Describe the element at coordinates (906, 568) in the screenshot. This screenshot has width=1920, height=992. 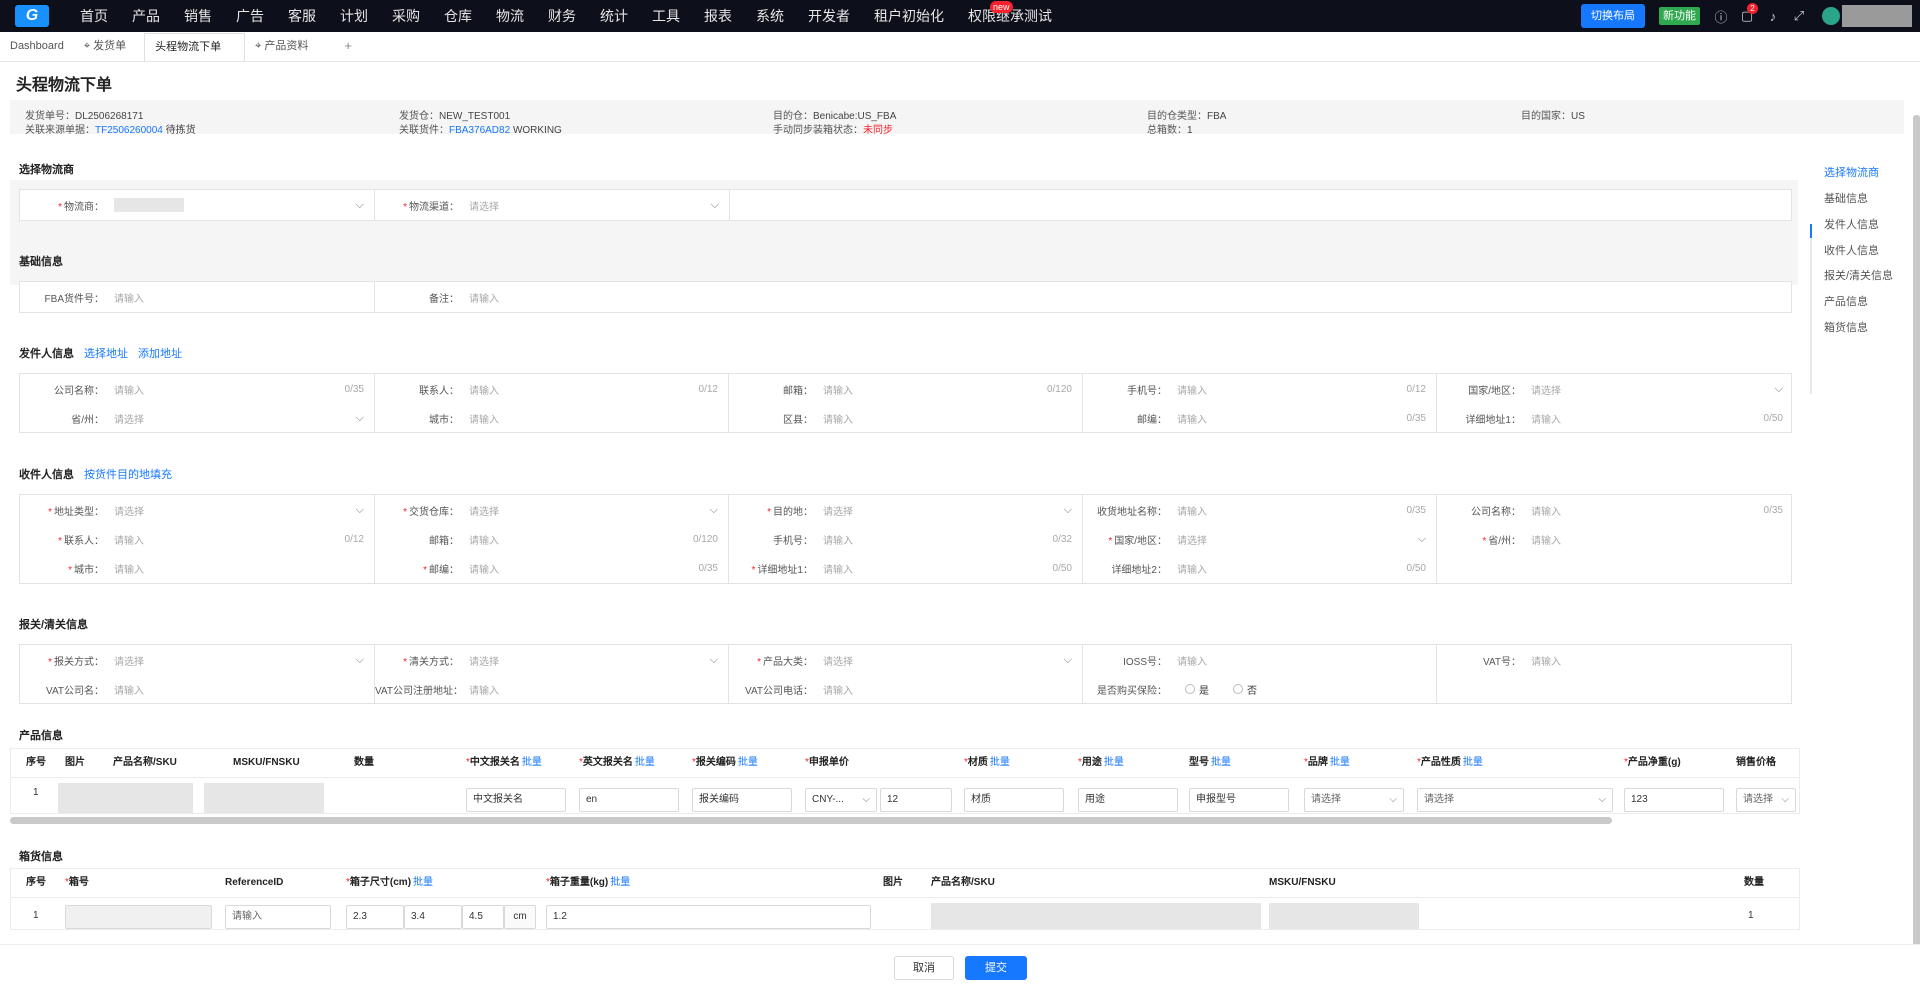
I see `recv-address1: * 详细地址1： 请输入 0/50` at that location.